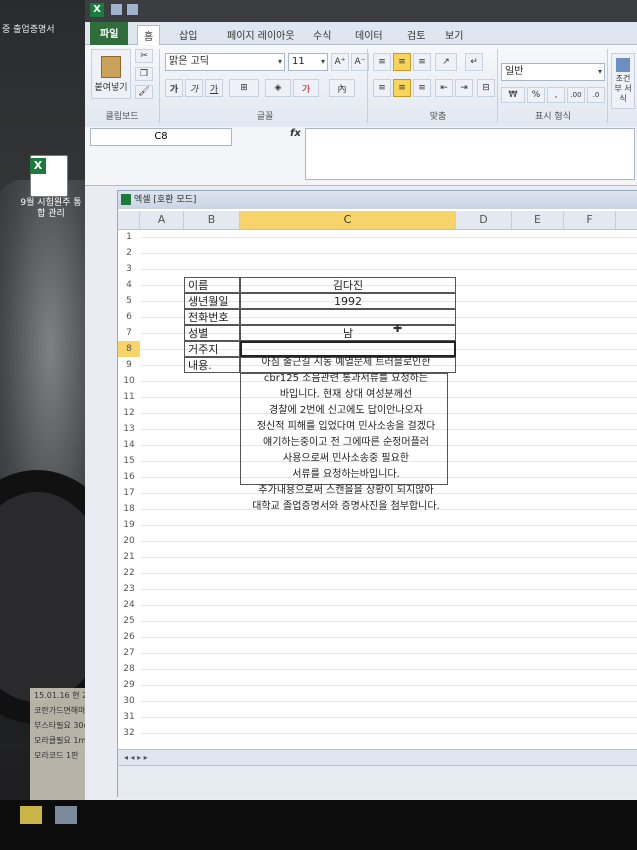  Describe the element at coordinates (129, 220) in the screenshot. I see `select-all-corner` at that location.